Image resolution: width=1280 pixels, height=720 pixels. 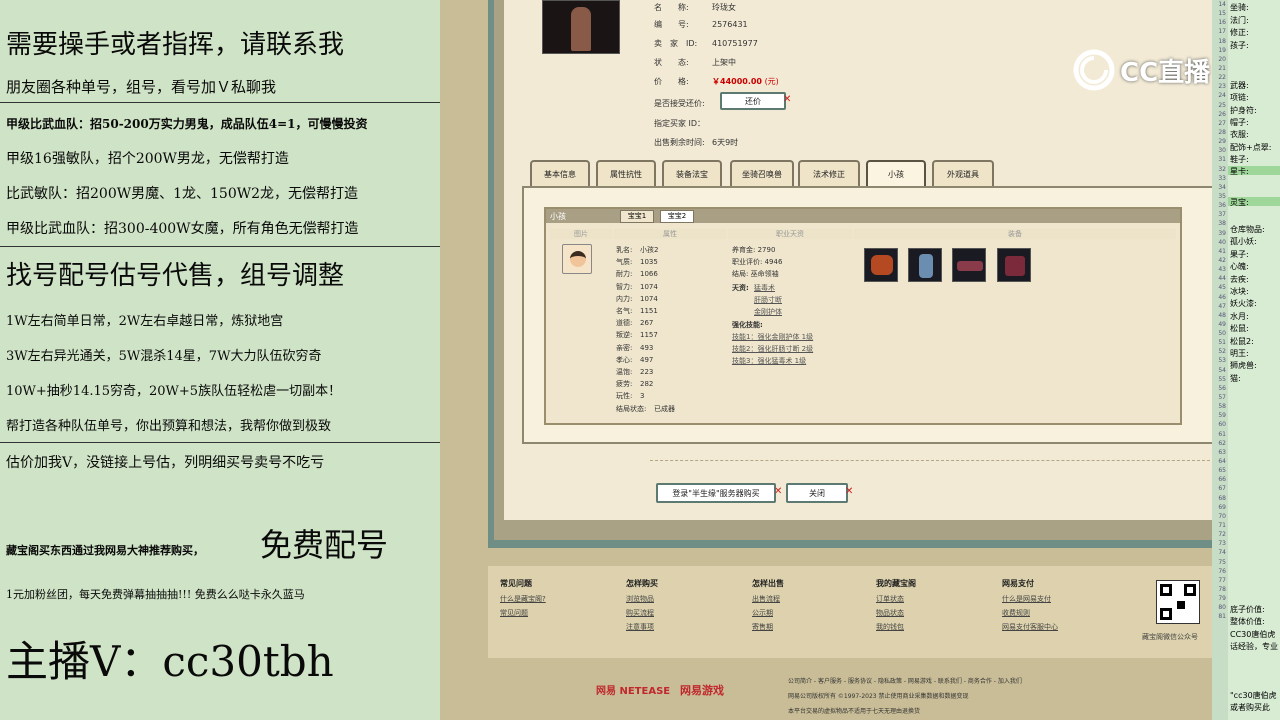 I want to click on line-number: 64, so click(x=1222, y=462).